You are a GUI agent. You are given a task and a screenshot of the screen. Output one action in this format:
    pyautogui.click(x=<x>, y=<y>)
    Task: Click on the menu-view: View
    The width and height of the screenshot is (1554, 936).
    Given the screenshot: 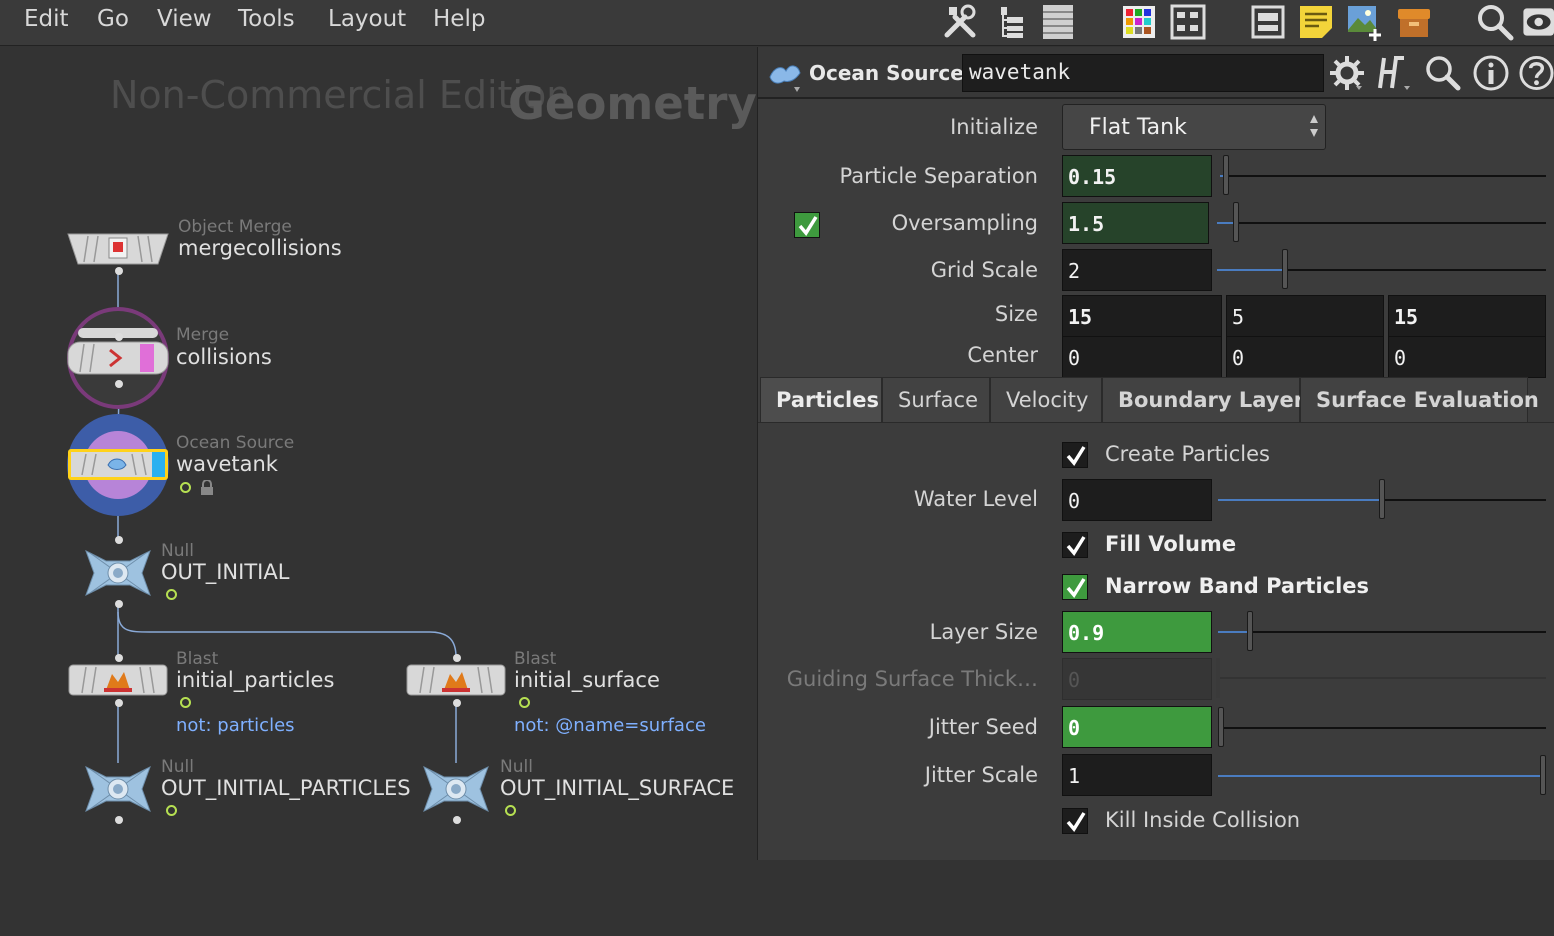 What is the action you would take?
    pyautogui.click(x=184, y=19)
    